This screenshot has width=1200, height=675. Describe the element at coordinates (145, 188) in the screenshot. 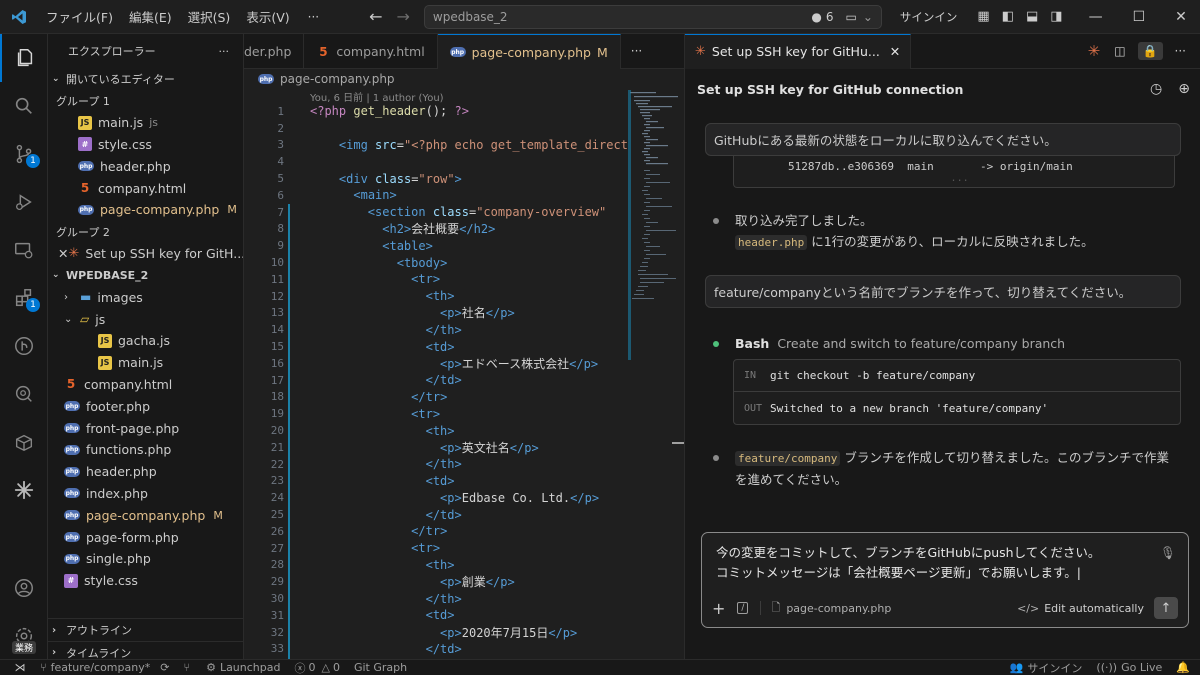

I see `open-editor-item: 5 company.html` at that location.